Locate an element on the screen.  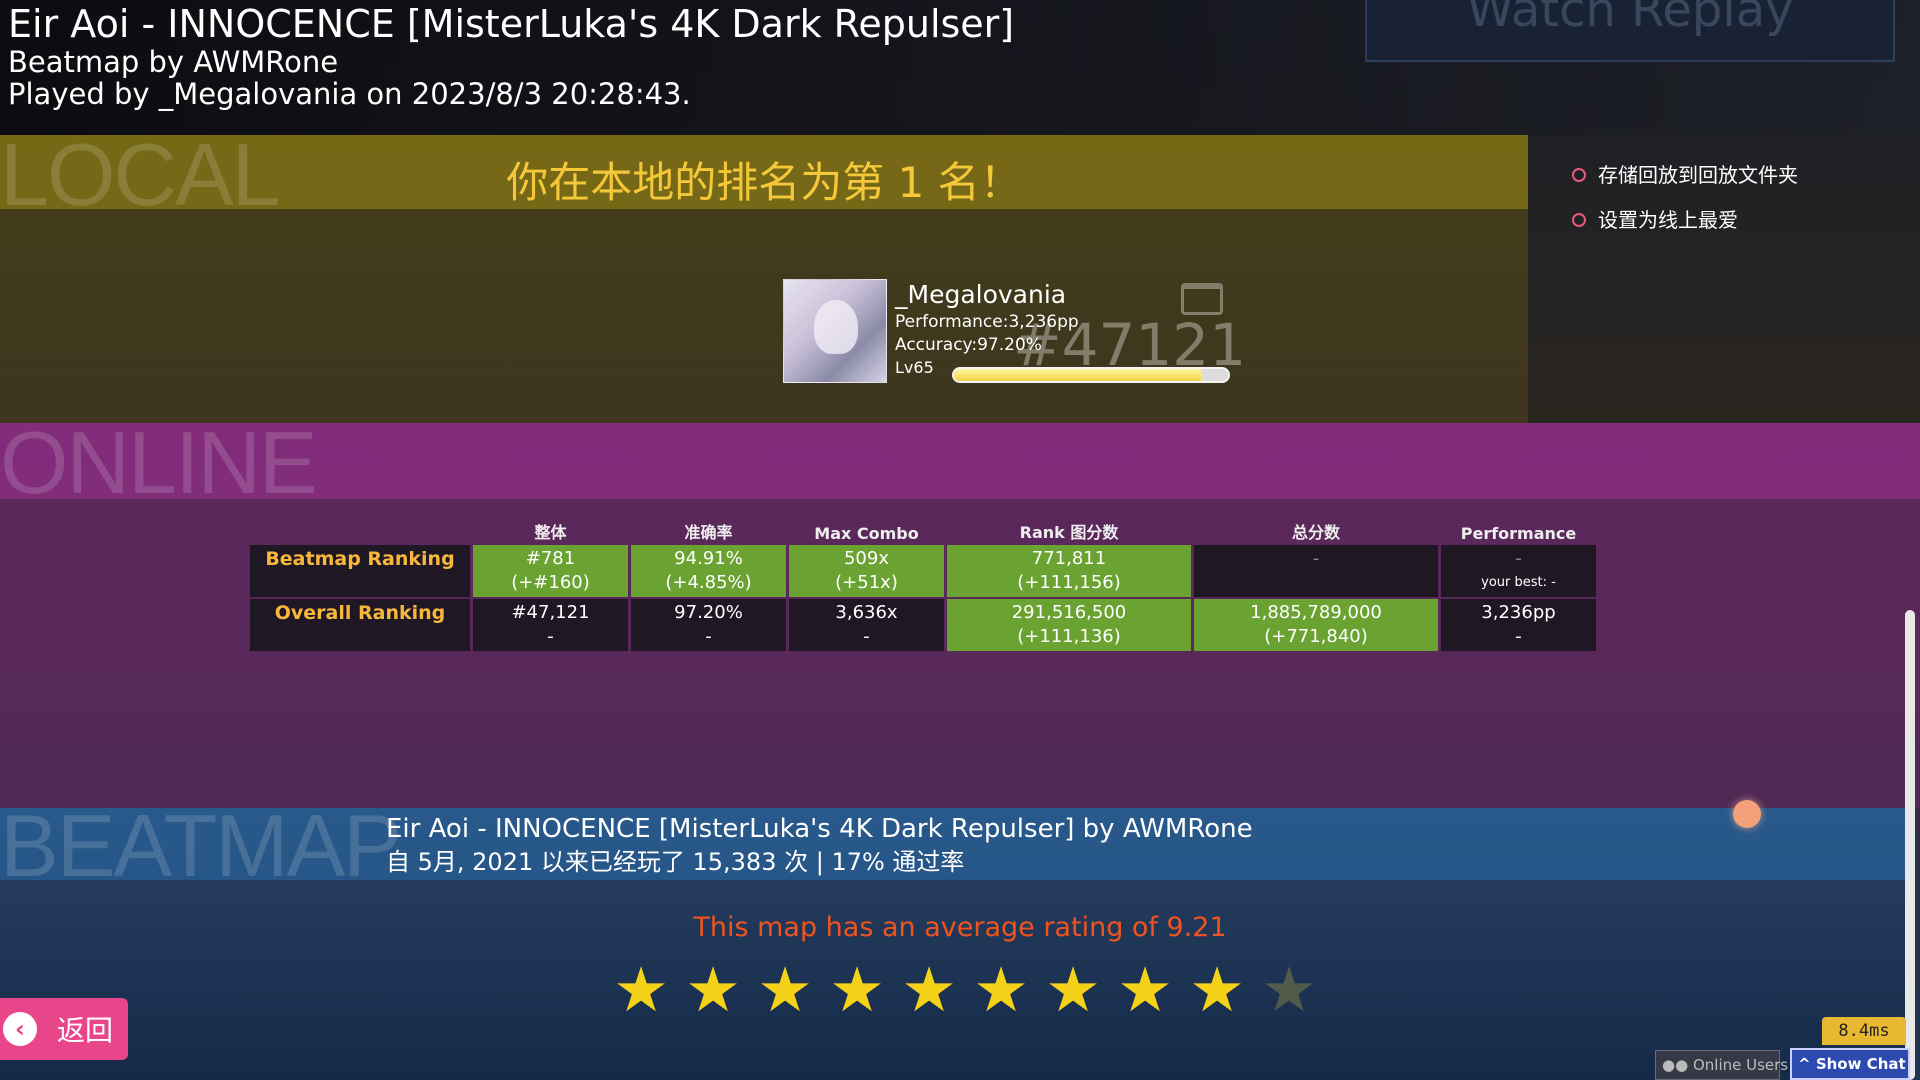
set-favourite-option: 设置为线上最爱 is located at coordinates (1655, 220).